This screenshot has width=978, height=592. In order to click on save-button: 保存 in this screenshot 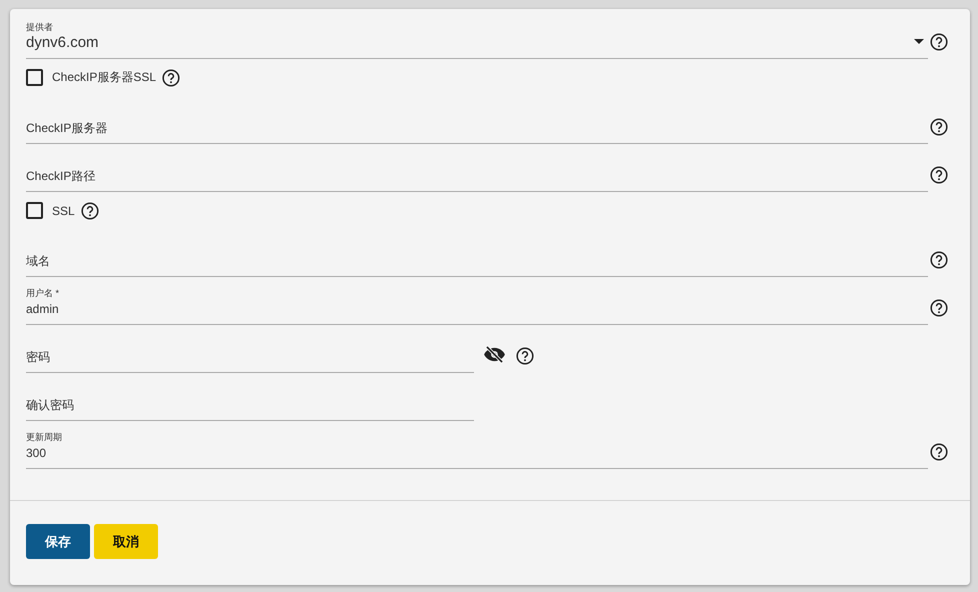, I will do `click(58, 541)`.